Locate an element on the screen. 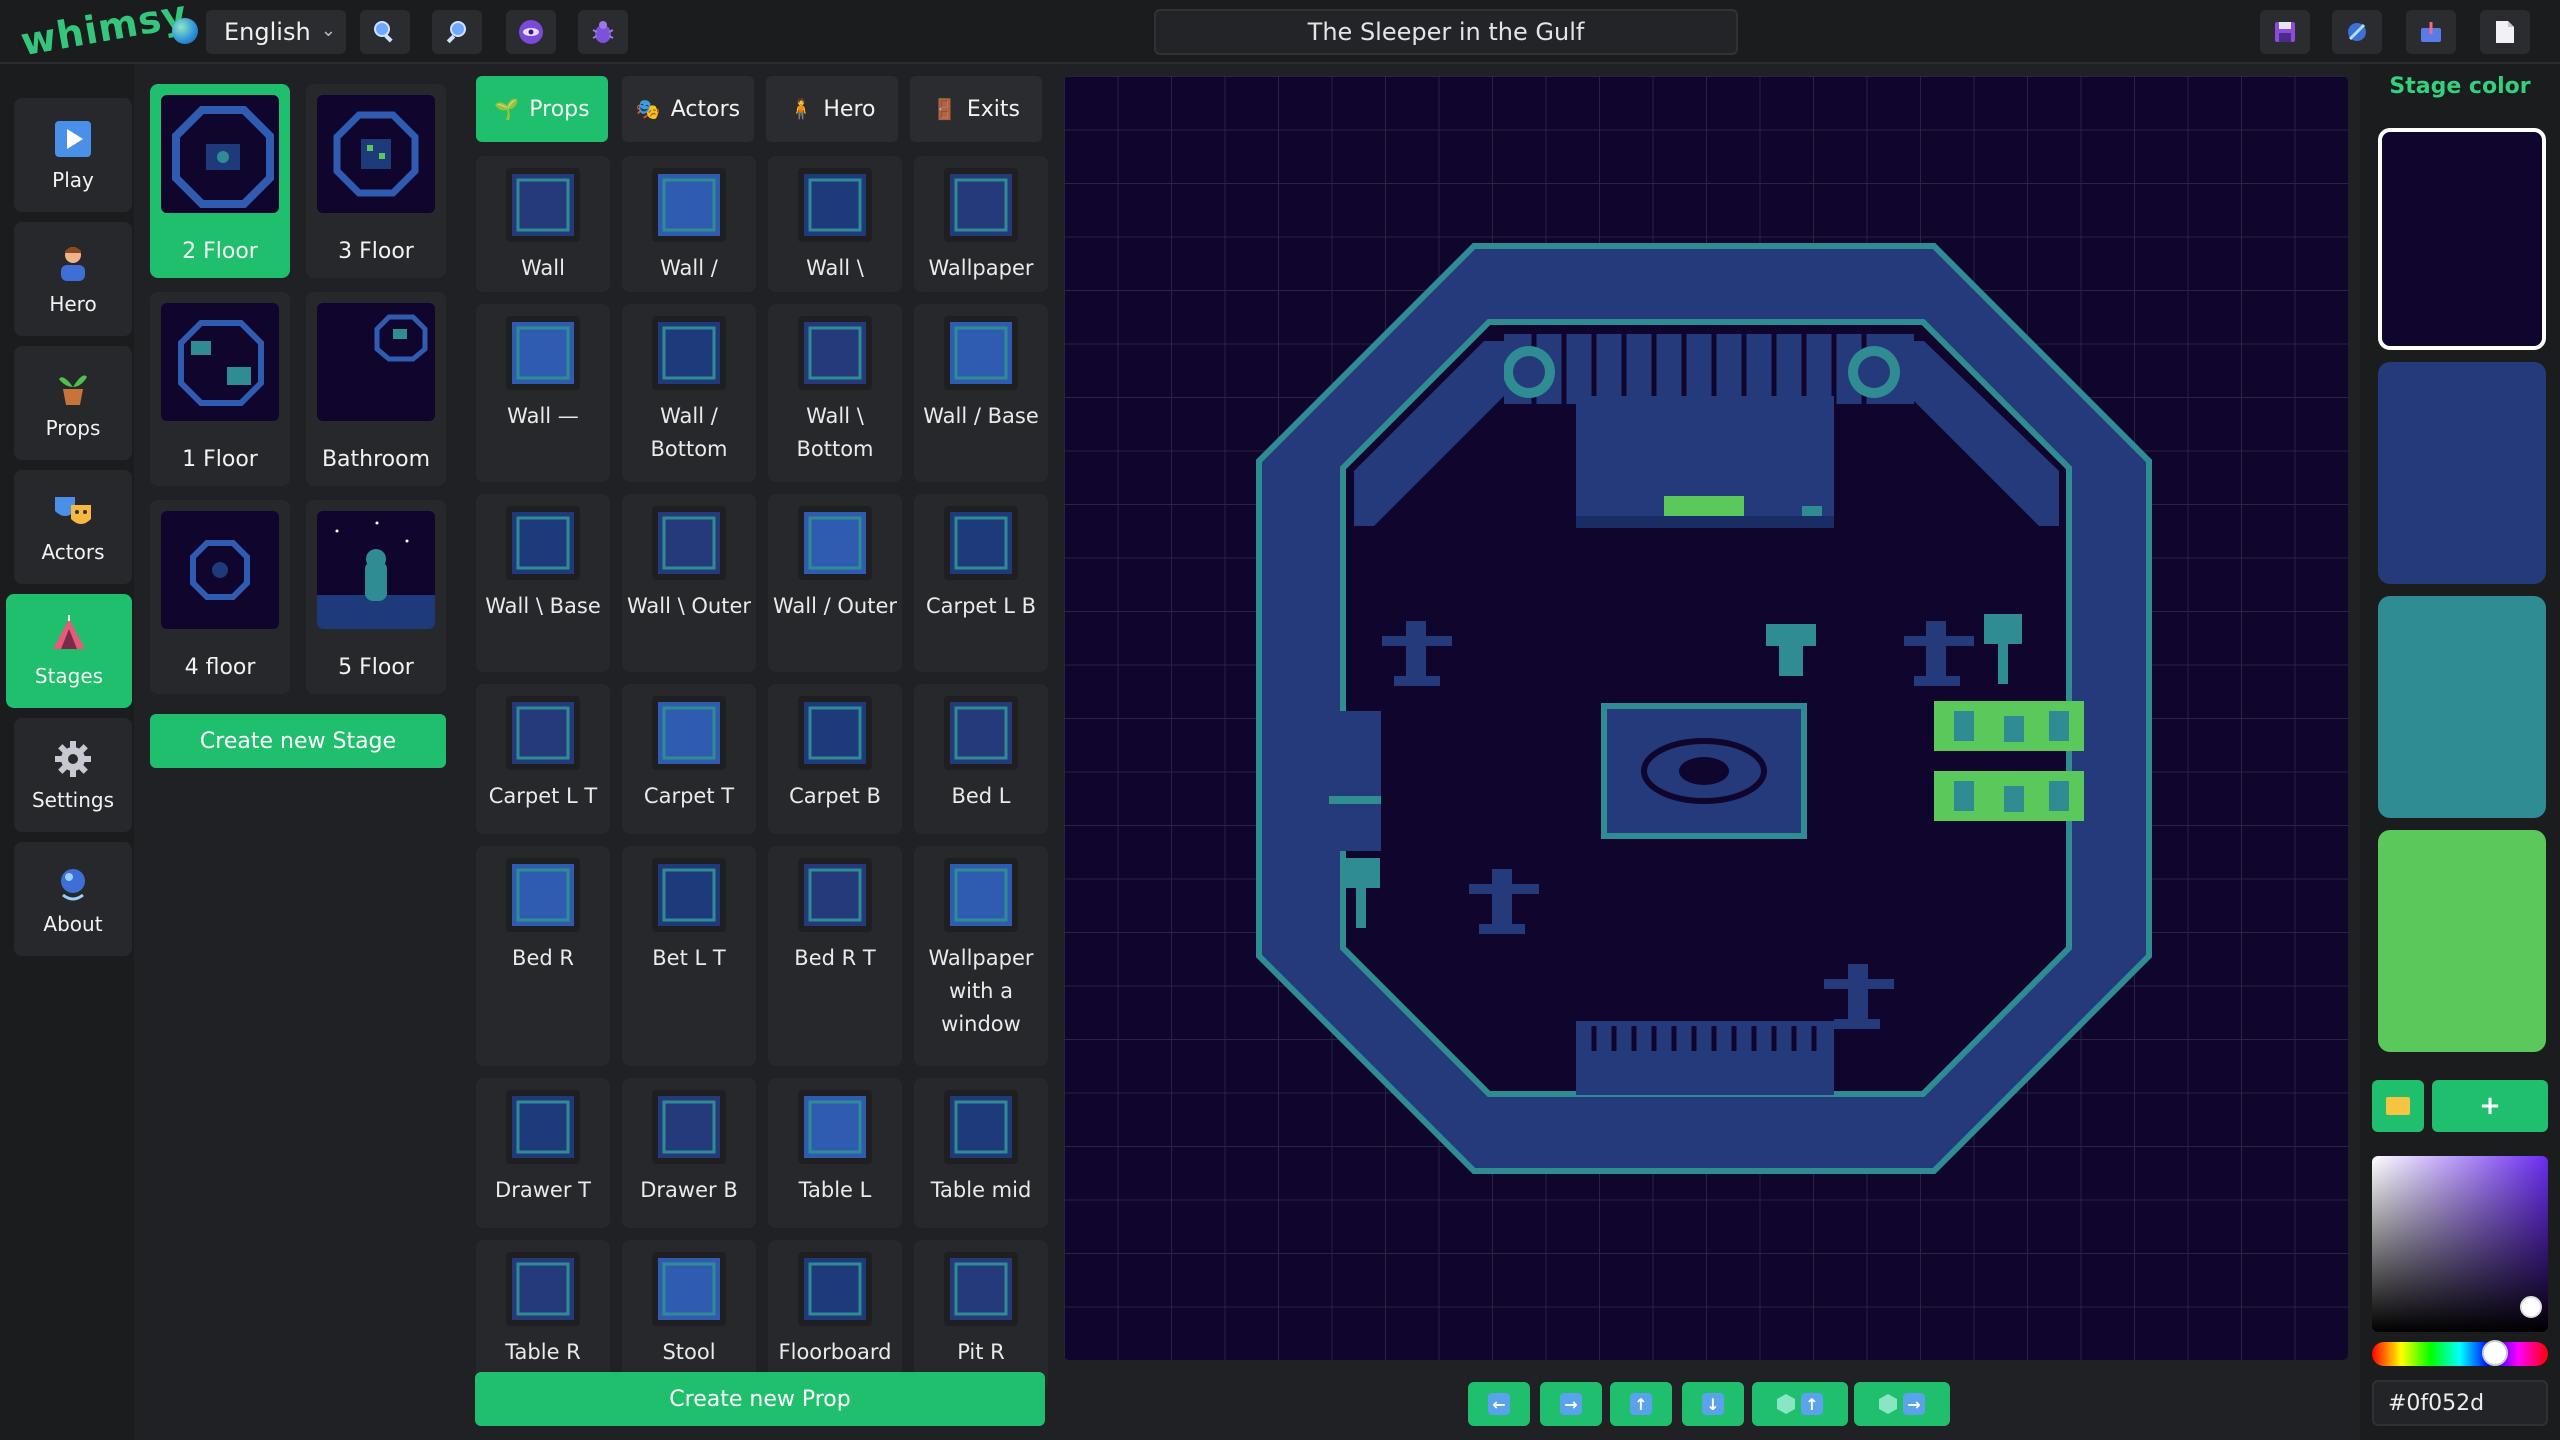  zoom-in-icon is located at coordinates (383, 32).